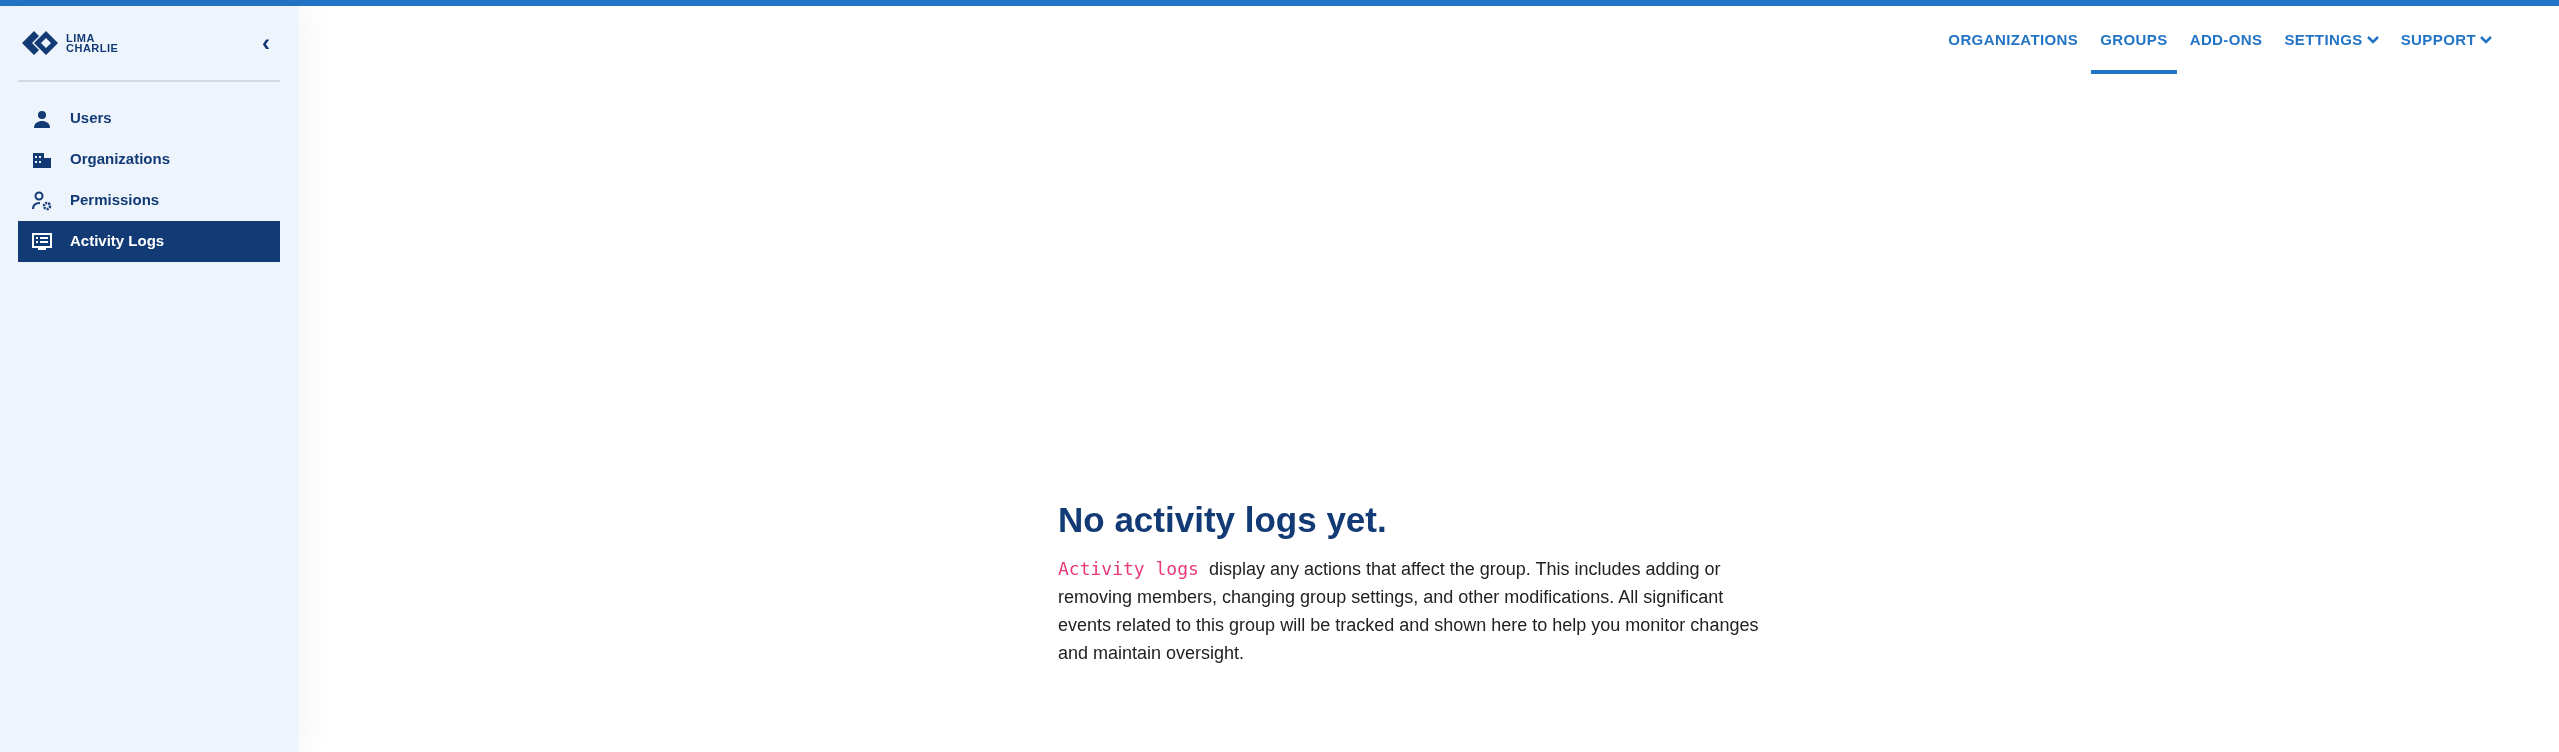  I want to click on sidebar-item: Permissions, so click(149, 200).